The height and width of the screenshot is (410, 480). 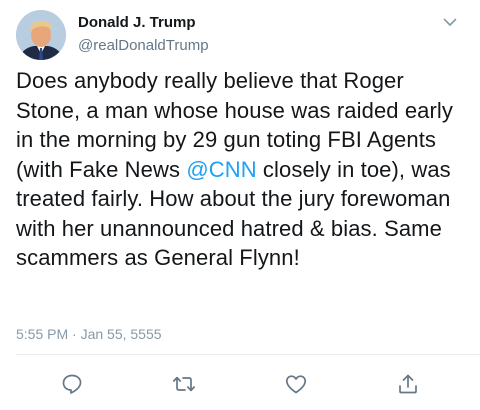 I want to click on chevron-down-icon, so click(x=450, y=22).